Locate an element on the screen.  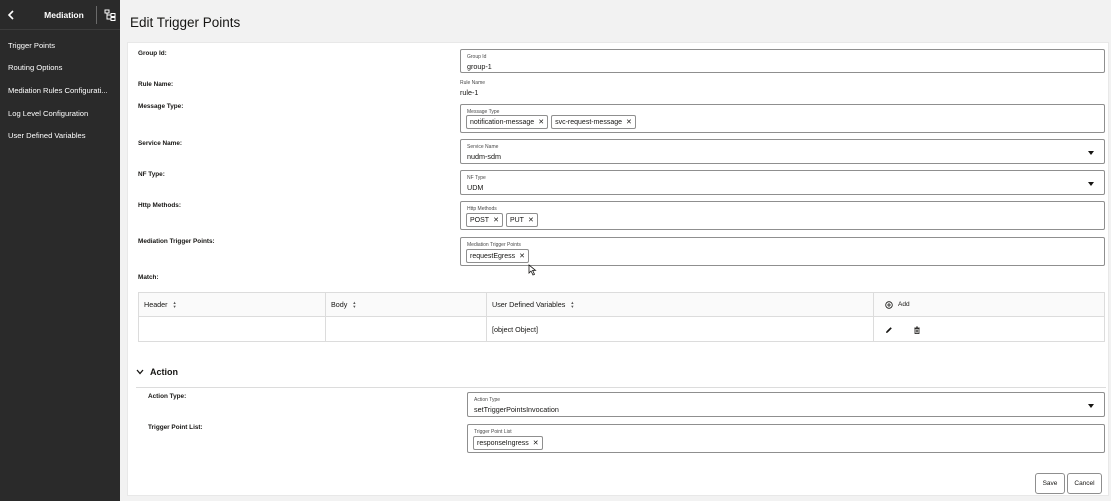
chevron-left-icon is located at coordinates (10, 14).